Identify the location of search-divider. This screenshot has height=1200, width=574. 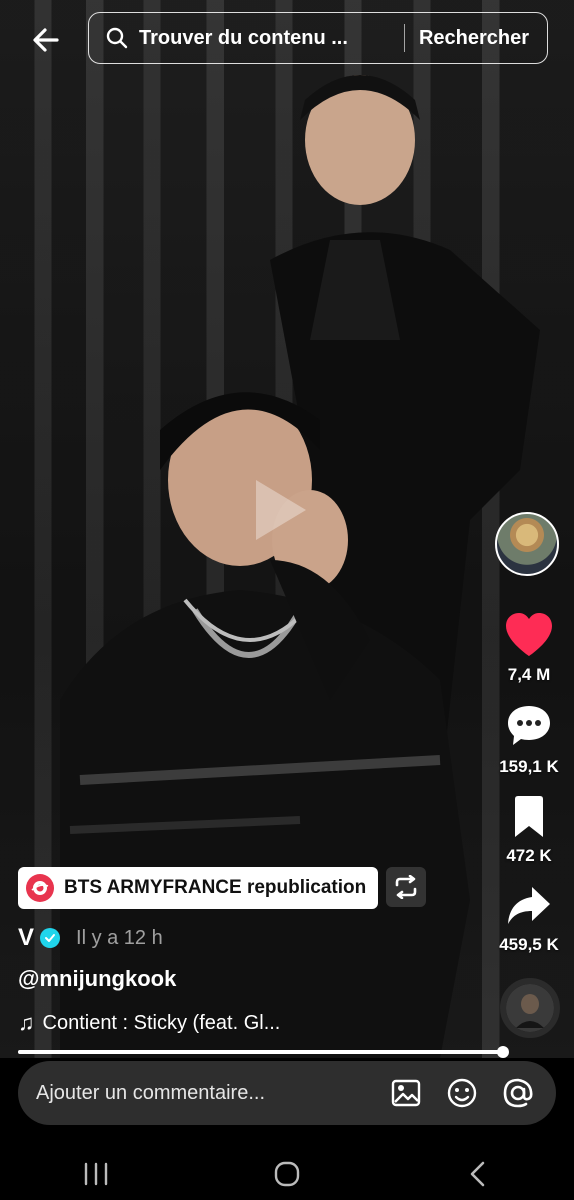
(404, 38).